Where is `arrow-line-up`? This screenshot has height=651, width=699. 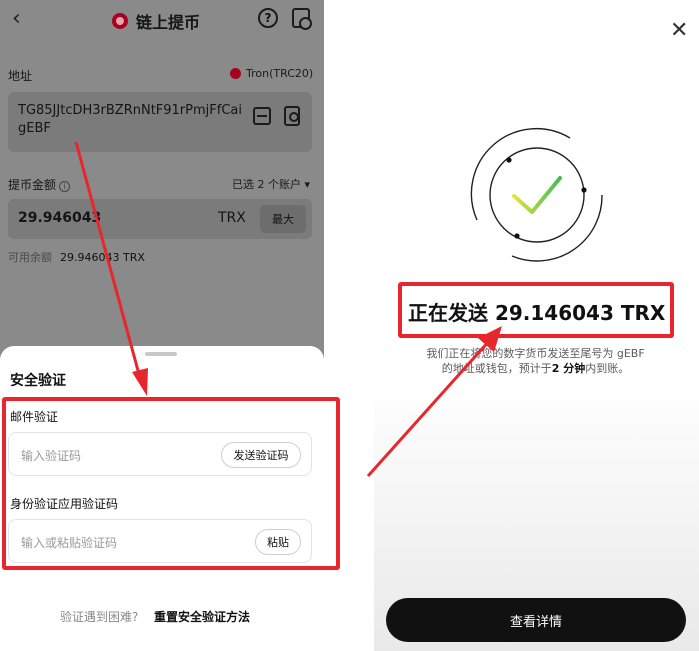
arrow-line-up is located at coordinates (429, 408).